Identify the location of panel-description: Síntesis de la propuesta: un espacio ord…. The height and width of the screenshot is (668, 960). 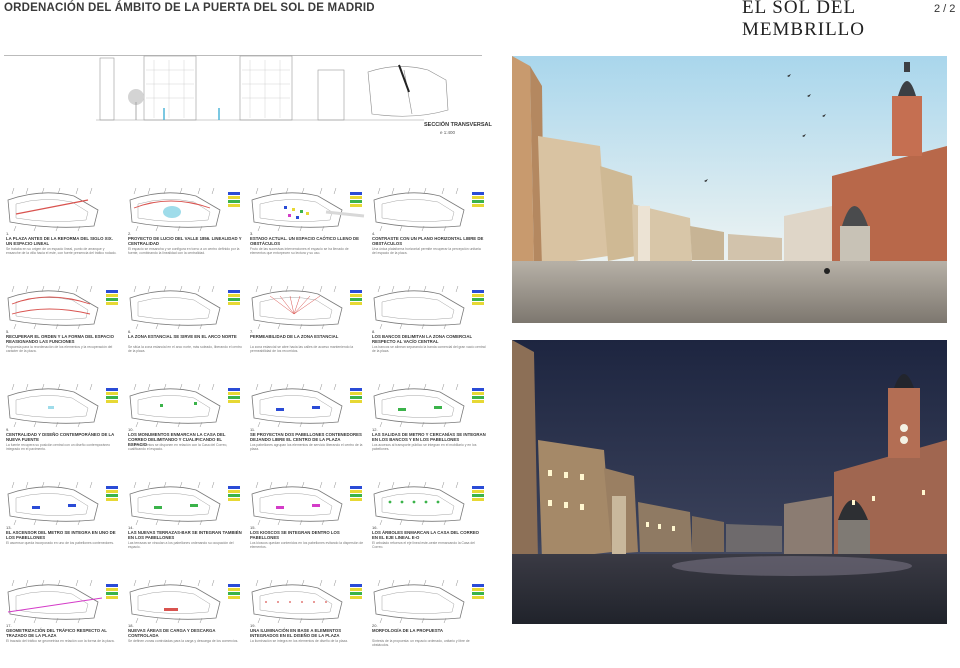
(421, 643).